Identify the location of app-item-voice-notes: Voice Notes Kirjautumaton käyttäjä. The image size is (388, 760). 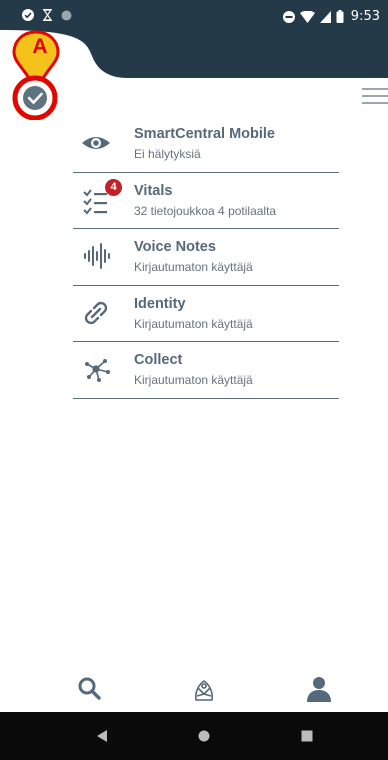
(206, 257).